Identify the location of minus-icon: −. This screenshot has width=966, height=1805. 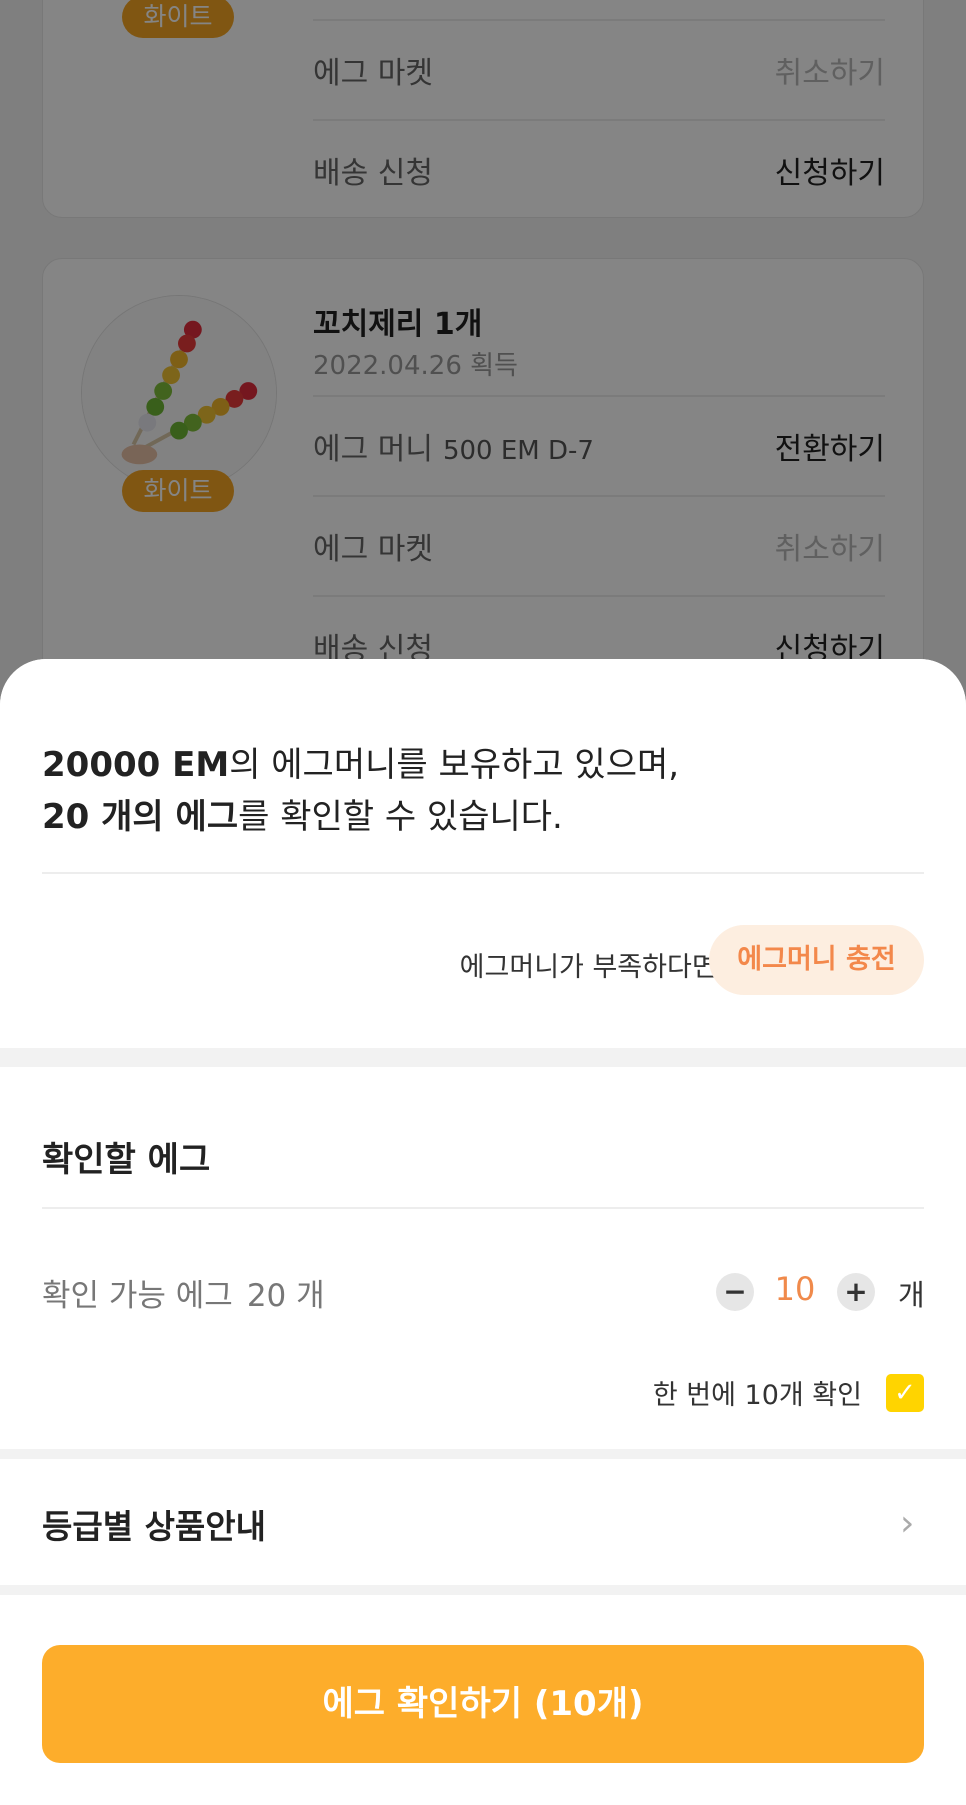
(735, 1292).